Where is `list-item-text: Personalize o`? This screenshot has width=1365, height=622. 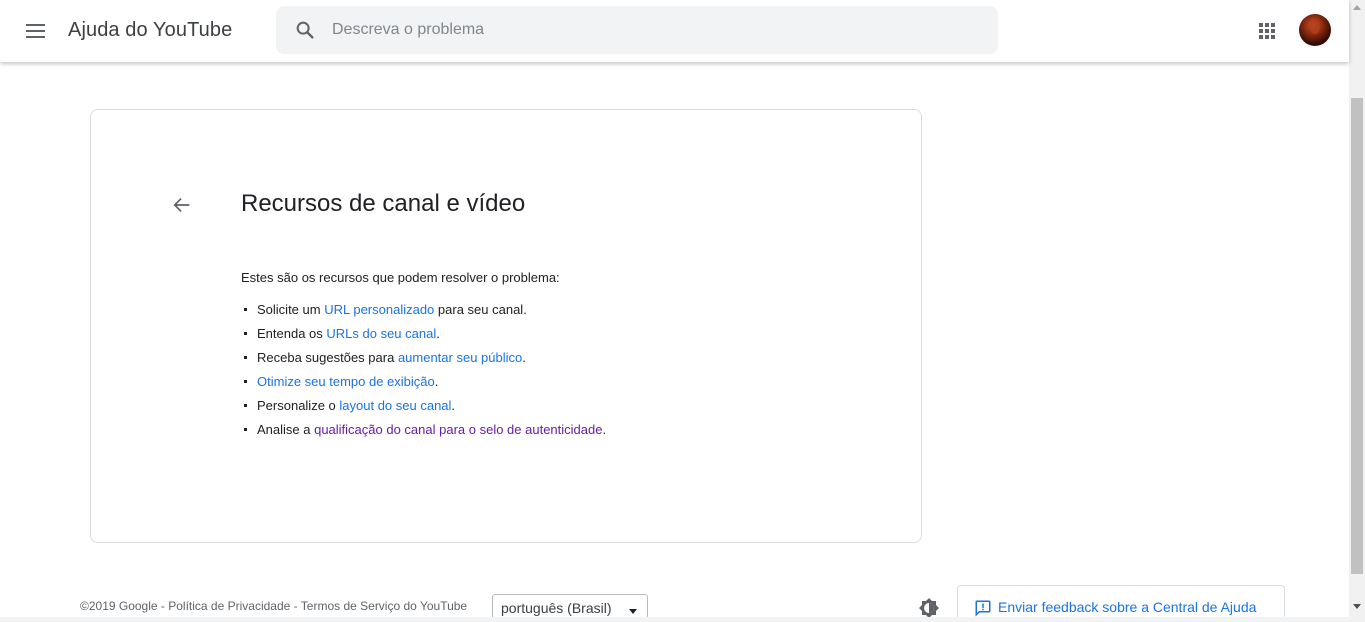 list-item-text: Personalize o is located at coordinates (298, 405).